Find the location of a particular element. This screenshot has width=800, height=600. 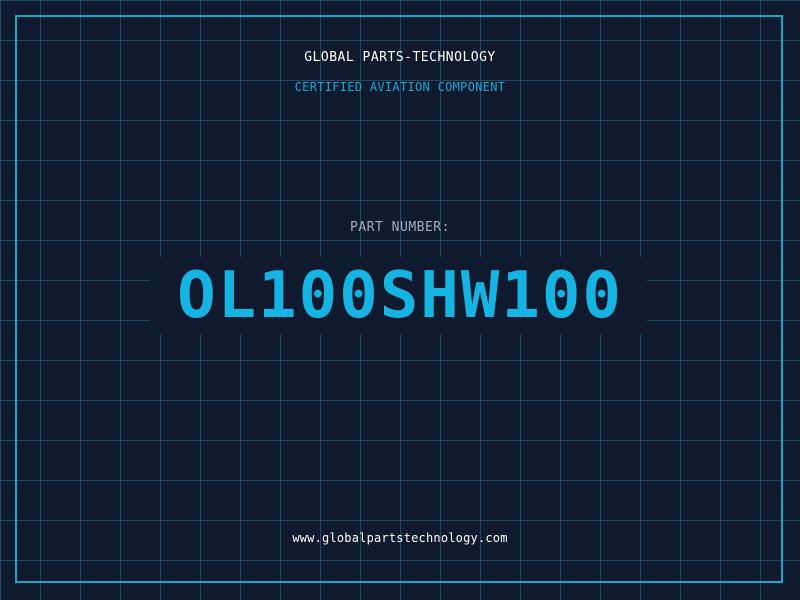

part-number-value: OL100SHW100 is located at coordinates (400, 296).